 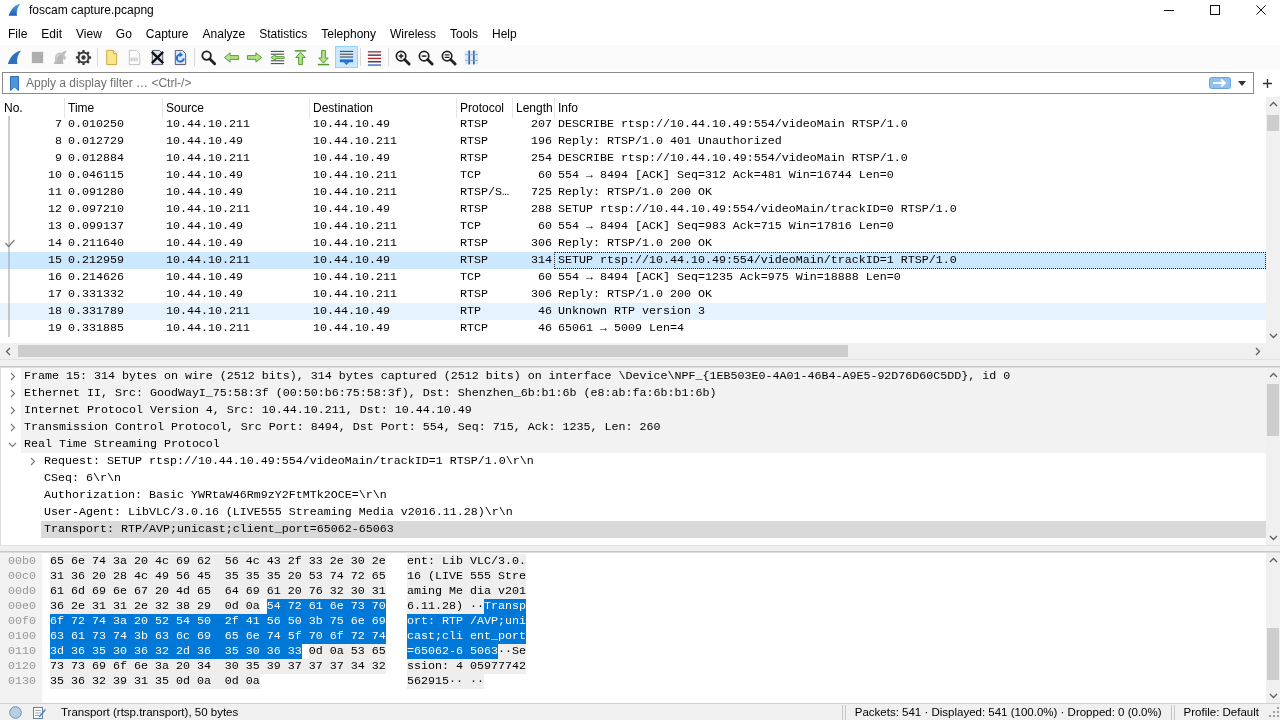 What do you see at coordinates (504, 34) in the screenshot?
I see `menu-item: Help` at bounding box center [504, 34].